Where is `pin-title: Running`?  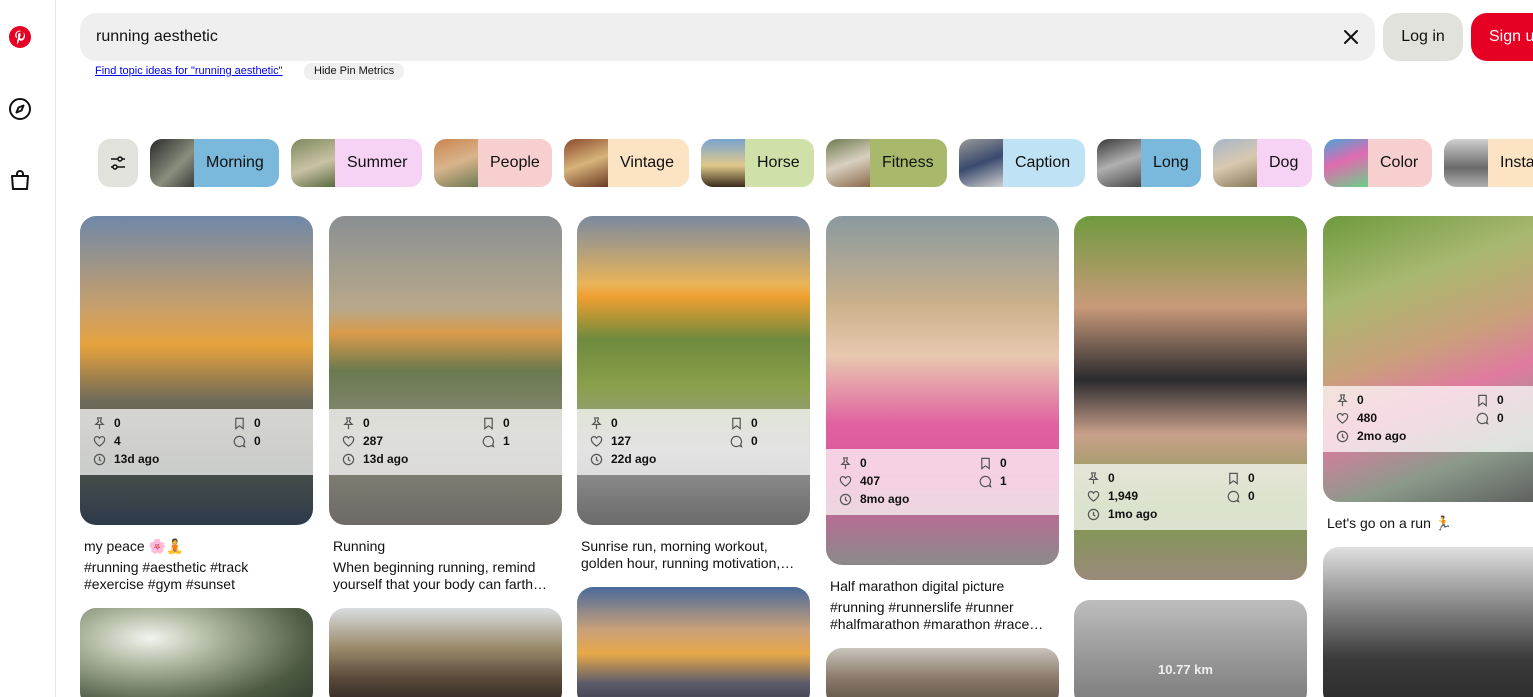
pin-title: Running is located at coordinates (359, 546).